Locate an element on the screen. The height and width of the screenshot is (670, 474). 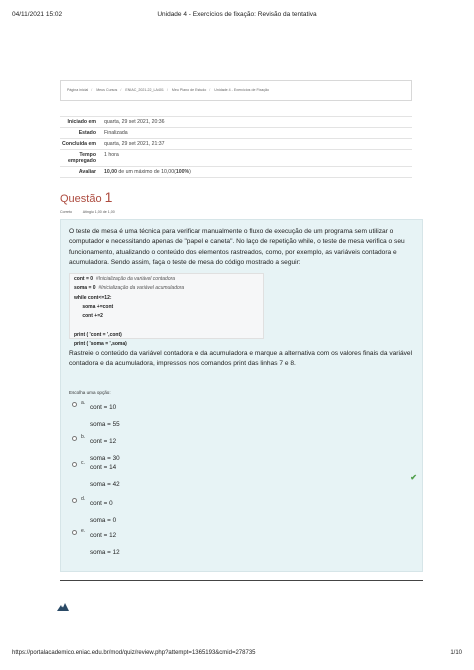
option-line2: soma = 12 is located at coordinates (105, 552).